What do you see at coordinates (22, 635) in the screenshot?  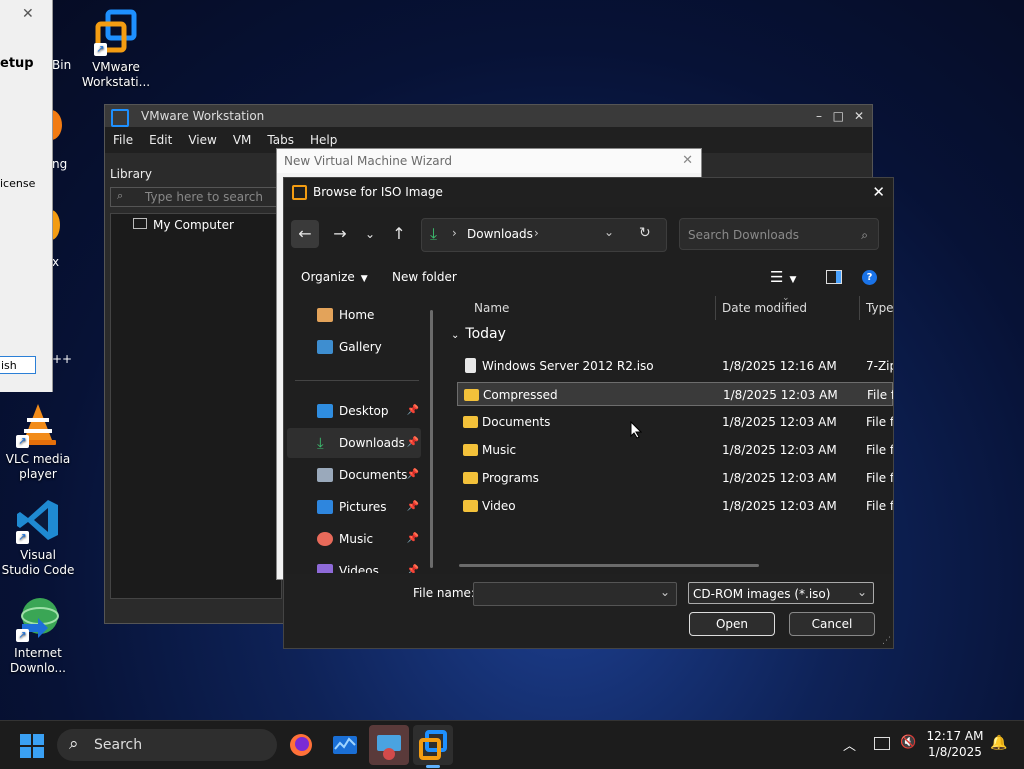 I see `shortcut-arrow-icon: ↗` at bounding box center [22, 635].